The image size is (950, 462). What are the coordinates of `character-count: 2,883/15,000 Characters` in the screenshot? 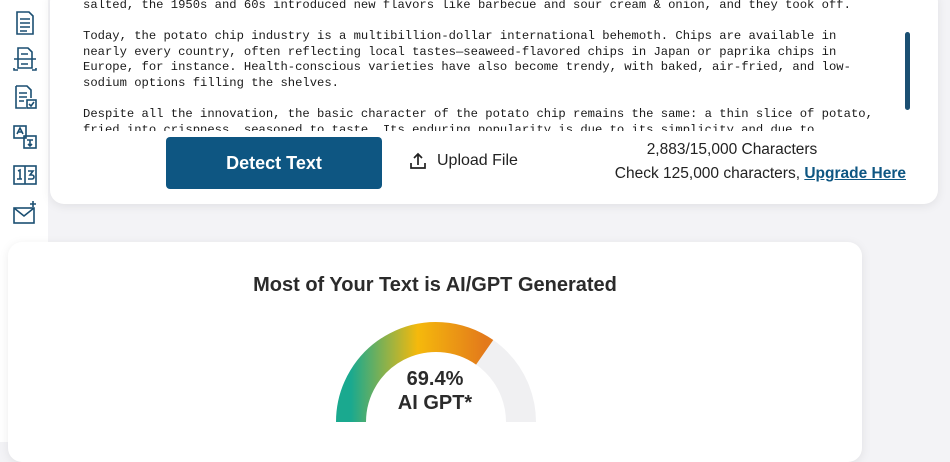 It's located at (732, 149).